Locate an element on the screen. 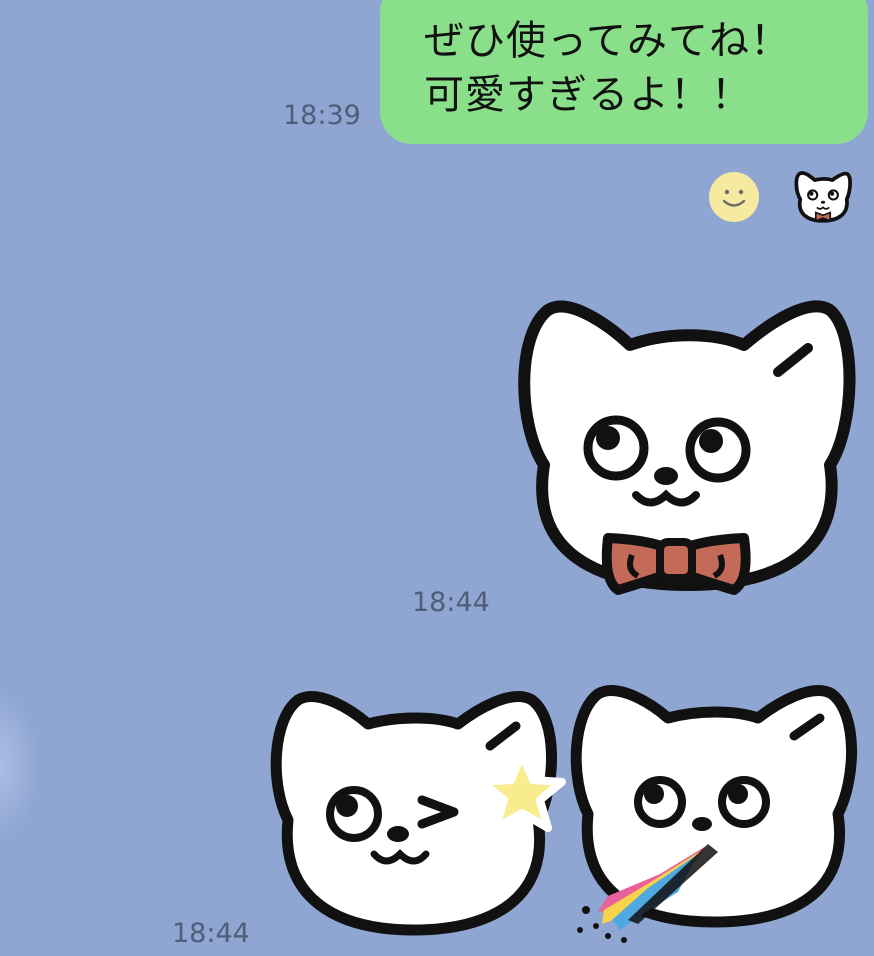 The height and width of the screenshot is (956, 874). cat-bowtie-sticker is located at coordinates (686, 450).